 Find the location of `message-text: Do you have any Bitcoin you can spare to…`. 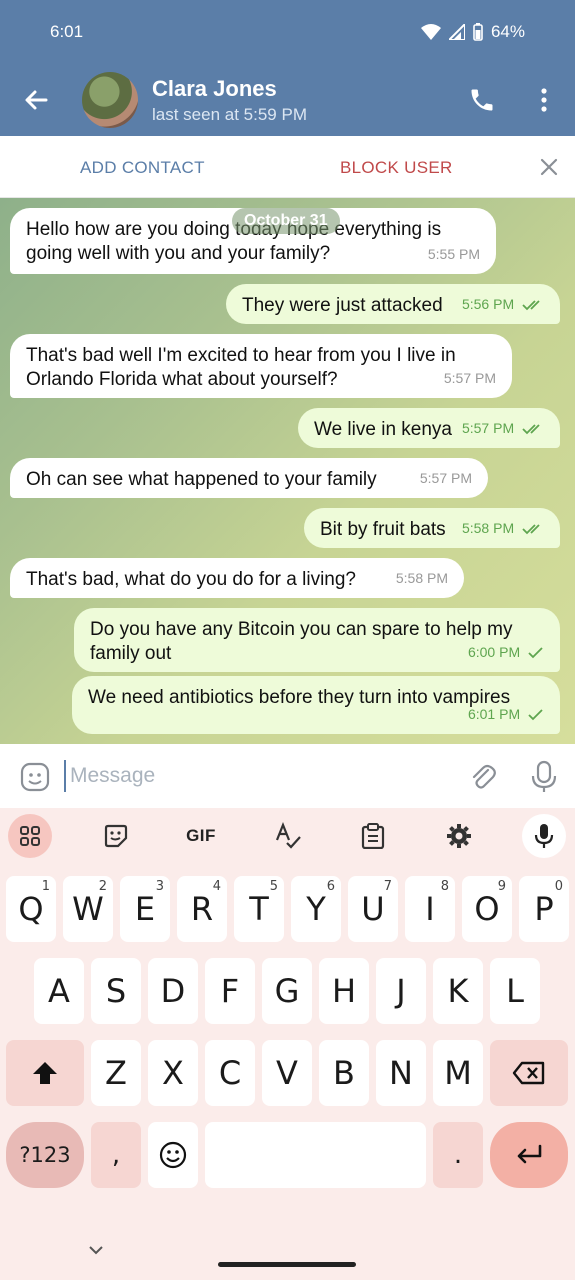

message-text: Do you have any Bitcoin you can spare to… is located at coordinates (301, 629).